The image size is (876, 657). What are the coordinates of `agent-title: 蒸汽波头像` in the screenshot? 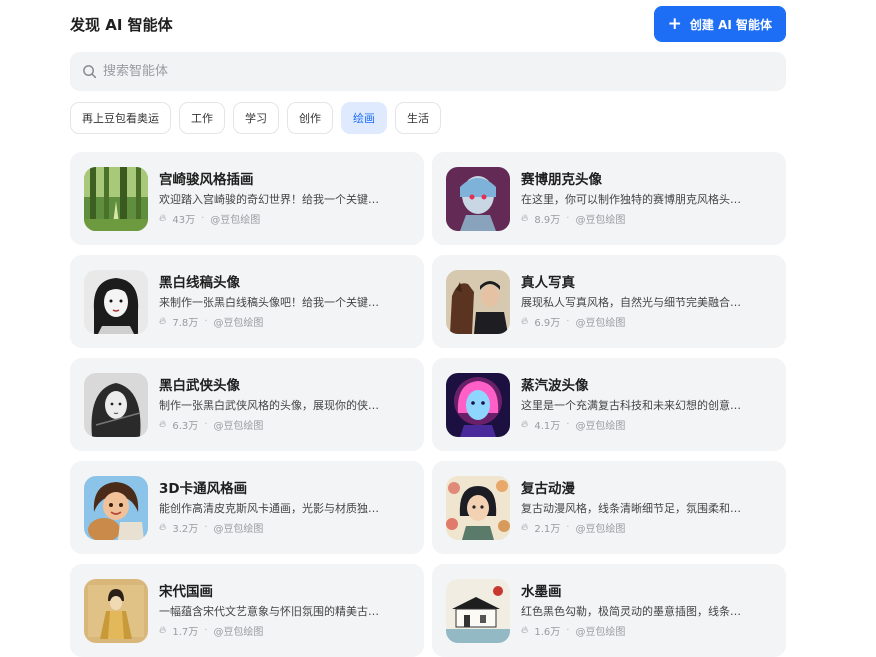 It's located at (555, 386).